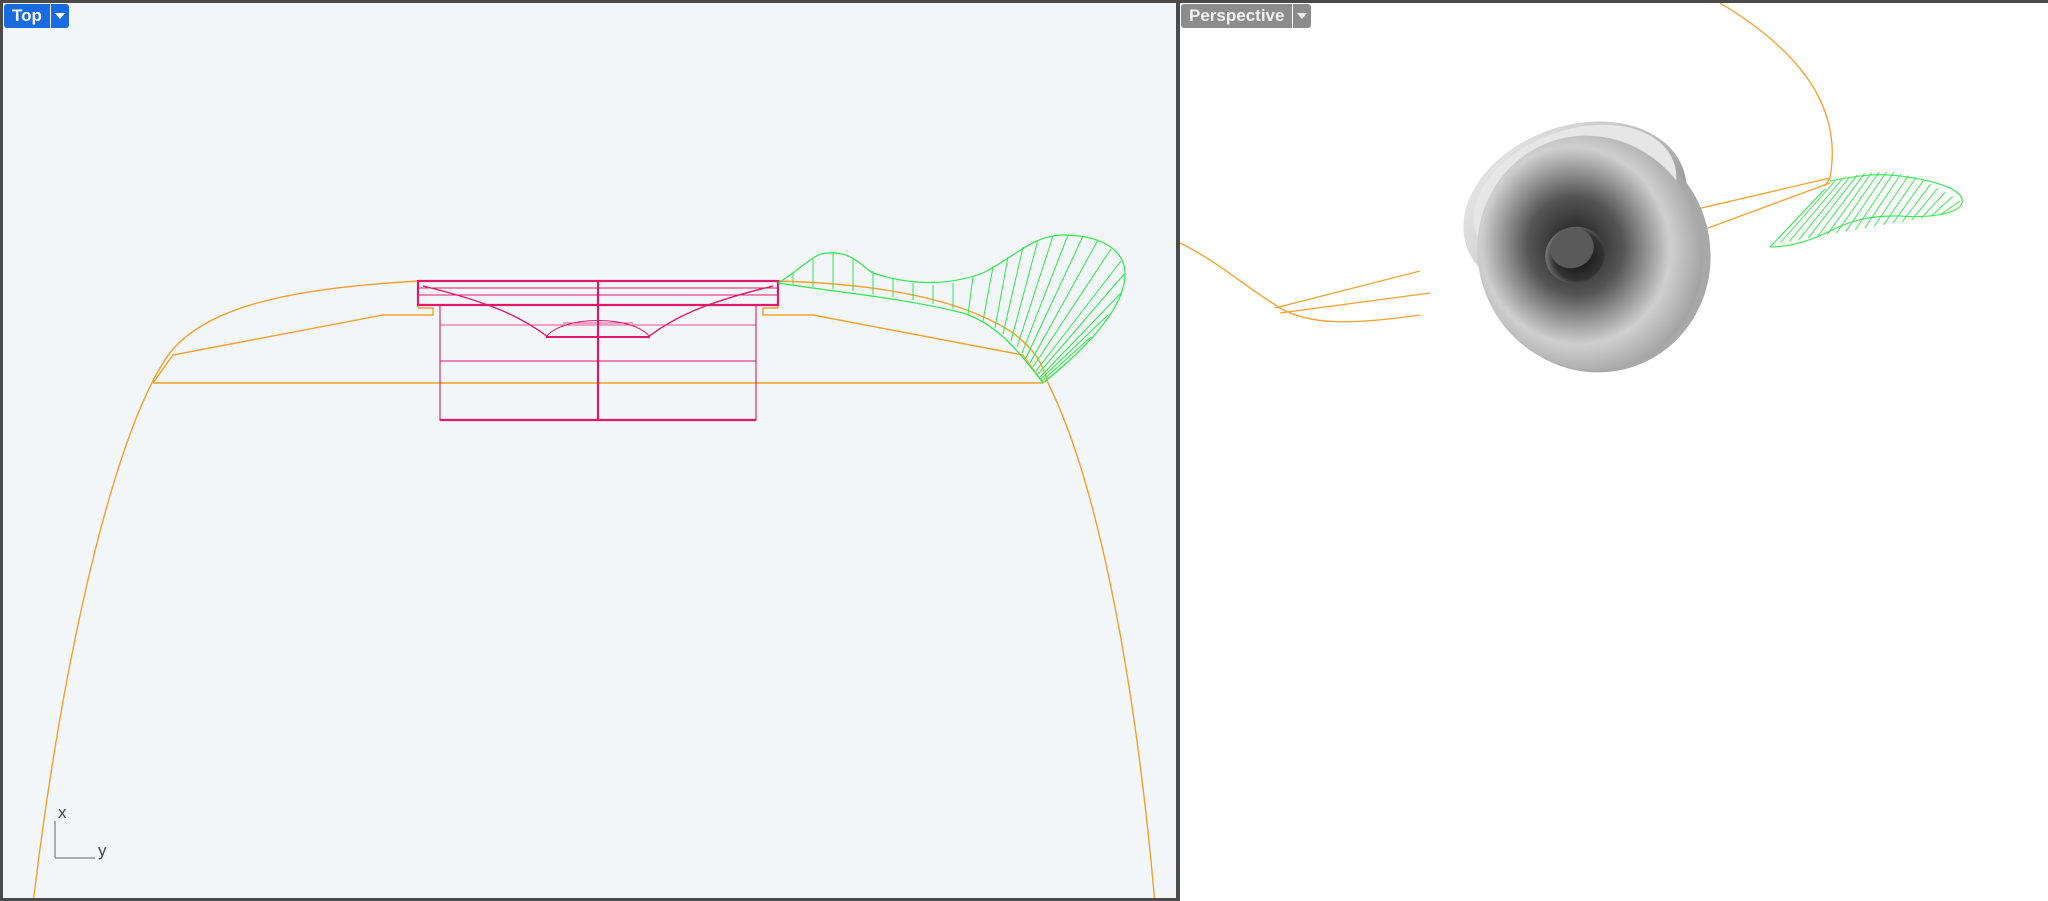 The height and width of the screenshot is (901, 2048). I want to click on magenta-part, so click(598, 350).